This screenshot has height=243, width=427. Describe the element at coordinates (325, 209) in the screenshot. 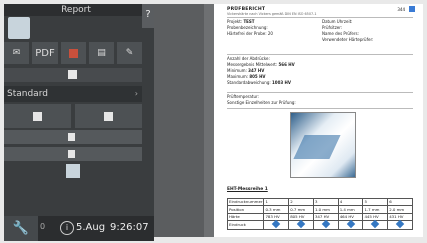

I see `cell: 1.0 mm` at that location.